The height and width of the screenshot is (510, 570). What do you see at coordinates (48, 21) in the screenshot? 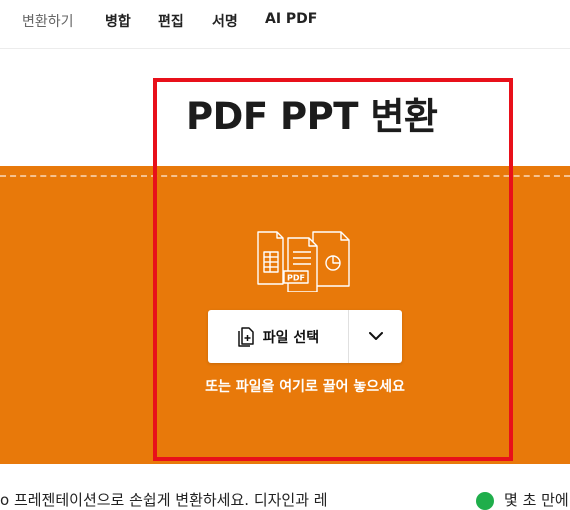
I see `nav-convert: 변환하기` at bounding box center [48, 21].